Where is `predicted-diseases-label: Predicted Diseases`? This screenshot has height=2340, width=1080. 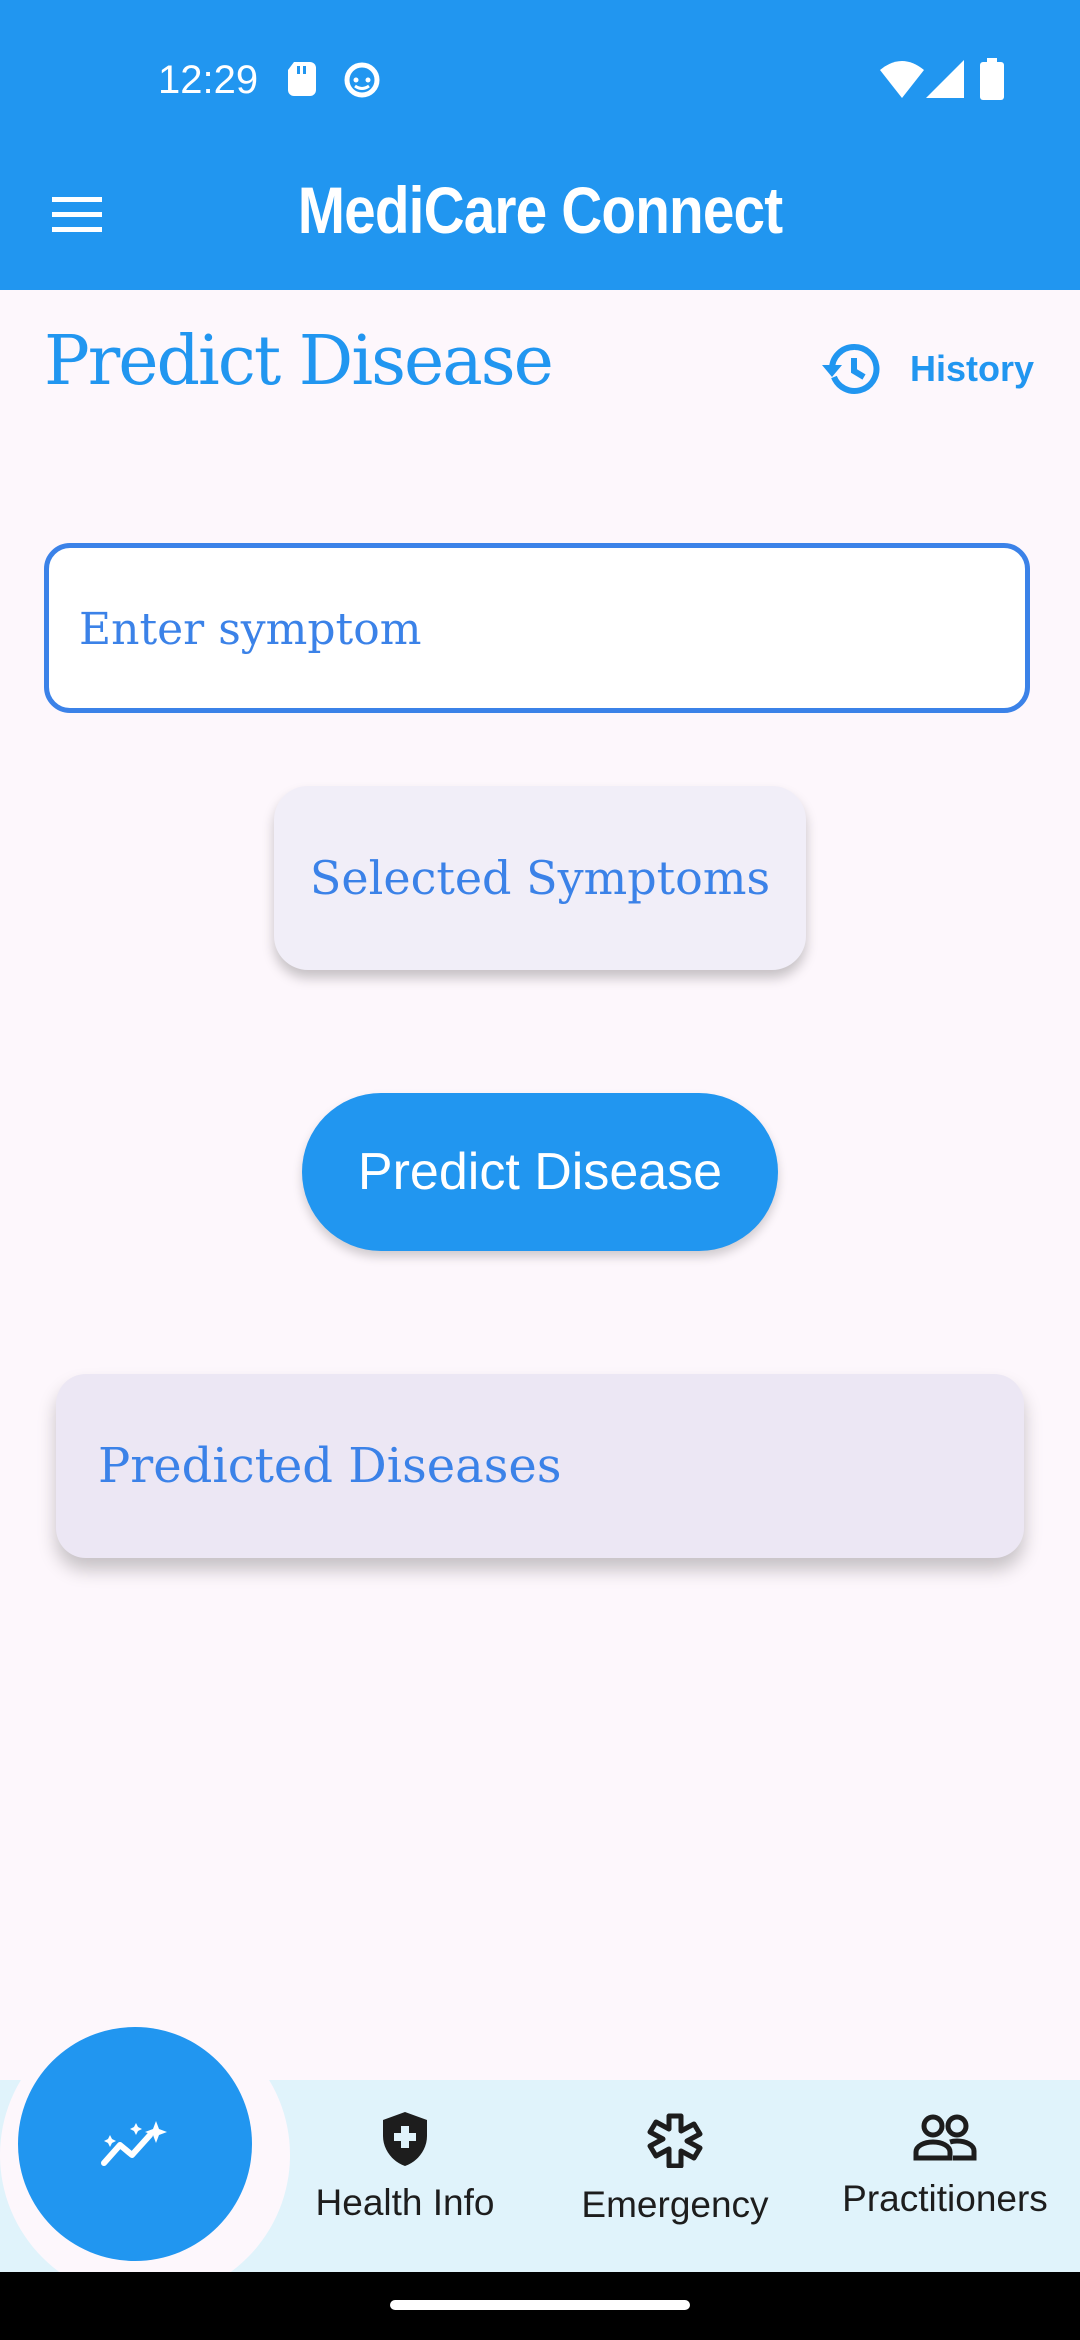 predicted-diseases-label: Predicted Diseases is located at coordinates (330, 1466).